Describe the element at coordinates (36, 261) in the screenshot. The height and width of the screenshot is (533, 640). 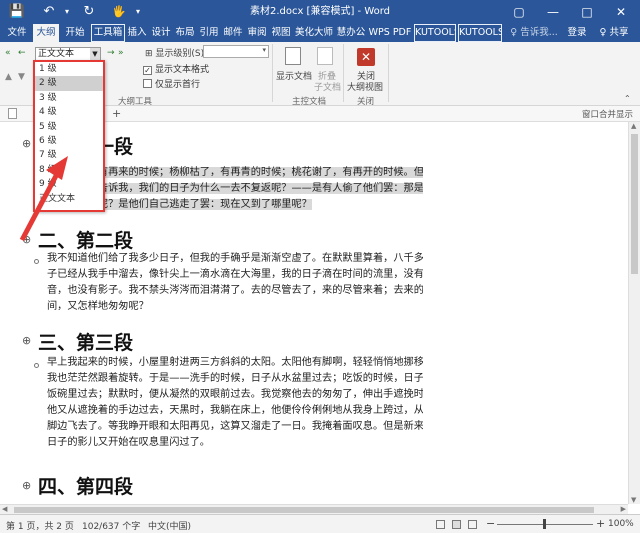
I see `body-bullet-icon` at that location.